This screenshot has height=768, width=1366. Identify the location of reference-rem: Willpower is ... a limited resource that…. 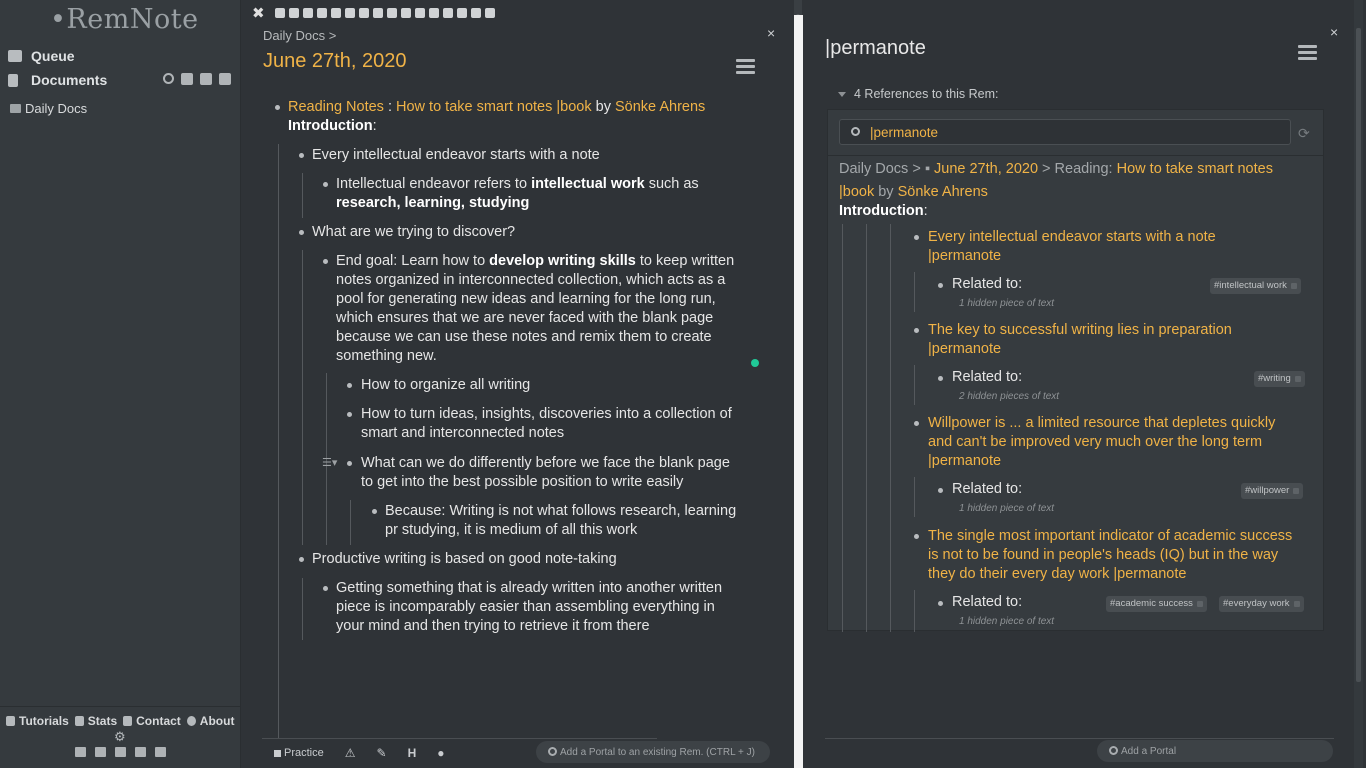
(1101, 442).